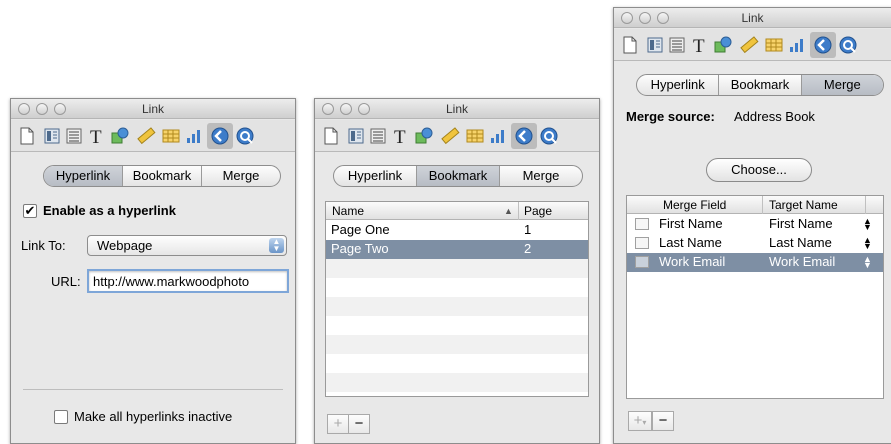 The width and height of the screenshot is (891, 444). What do you see at coordinates (755, 224) in the screenshot?
I see `table-row: First Name First Name ▲ ▼` at bounding box center [755, 224].